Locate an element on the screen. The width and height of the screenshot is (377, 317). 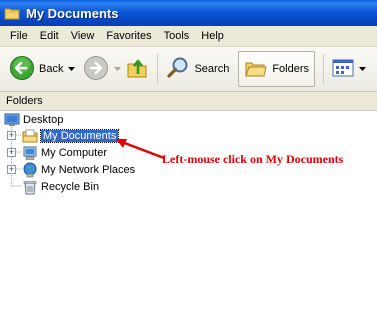
tree-item-label: My Documents is located at coordinates (79, 135).